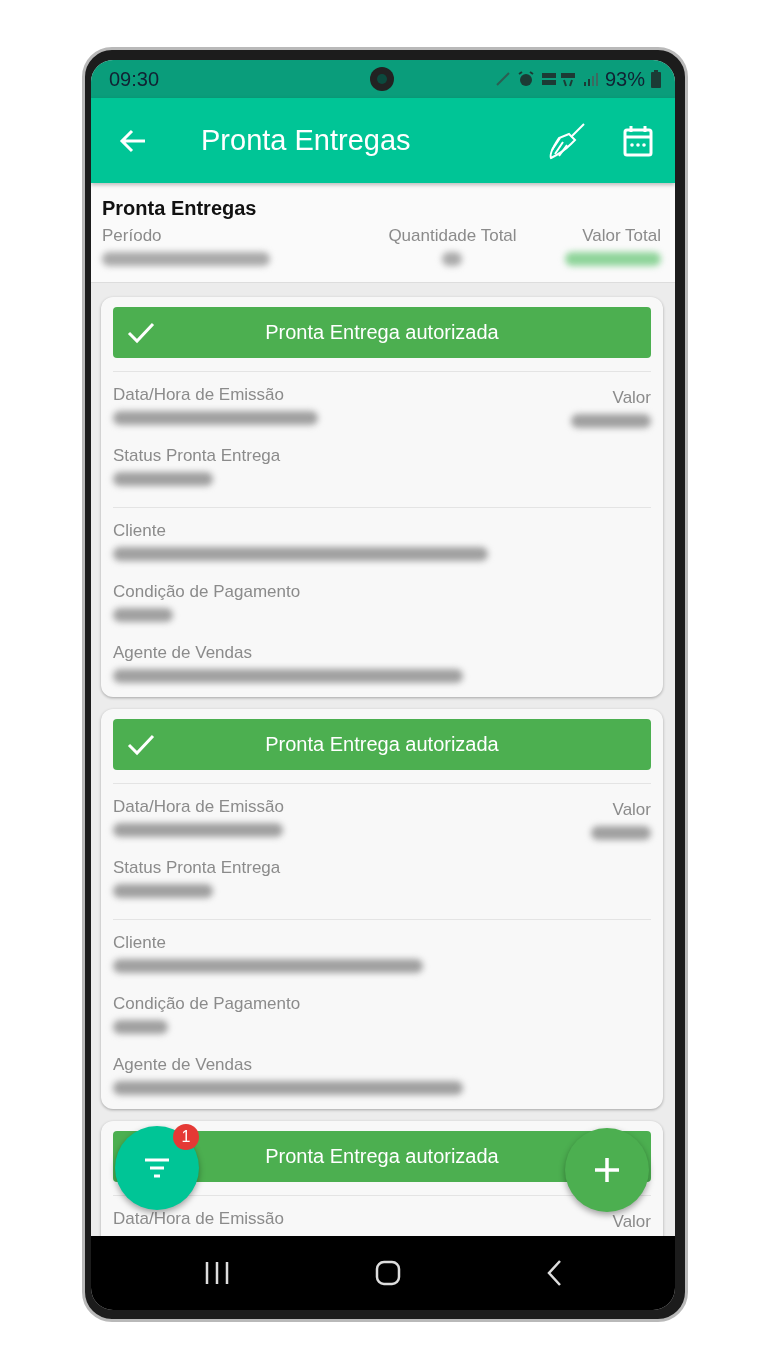 The image size is (768, 1365). What do you see at coordinates (624, 79) in the screenshot?
I see `battery-percent: 93%` at bounding box center [624, 79].